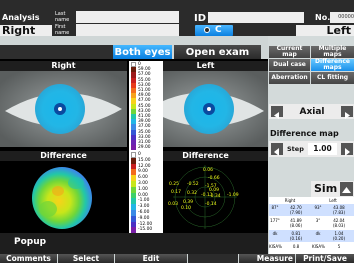  Describe the element at coordinates (63, 156) in the screenshot. I see `difference-left-title: Difference` at that location.